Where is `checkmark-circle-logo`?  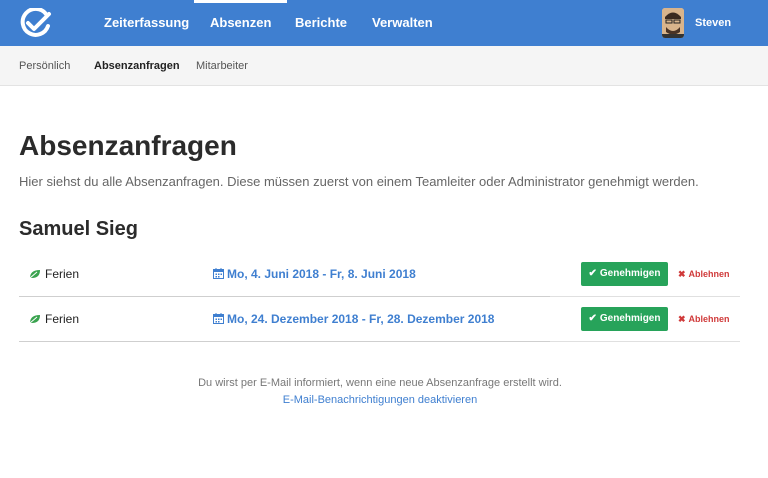 checkmark-circle-logo is located at coordinates (37, 23).